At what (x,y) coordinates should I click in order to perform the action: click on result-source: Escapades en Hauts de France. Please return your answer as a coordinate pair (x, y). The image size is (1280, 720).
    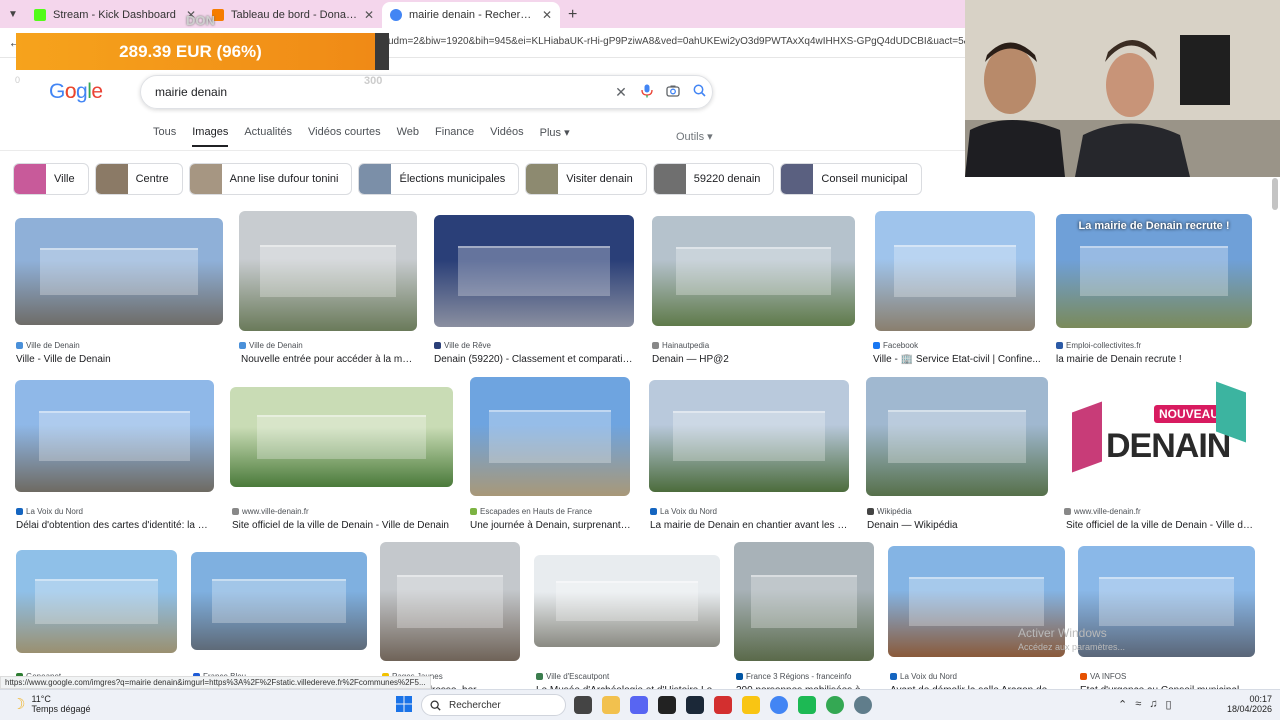
    Looking at the image, I should click on (531, 511).